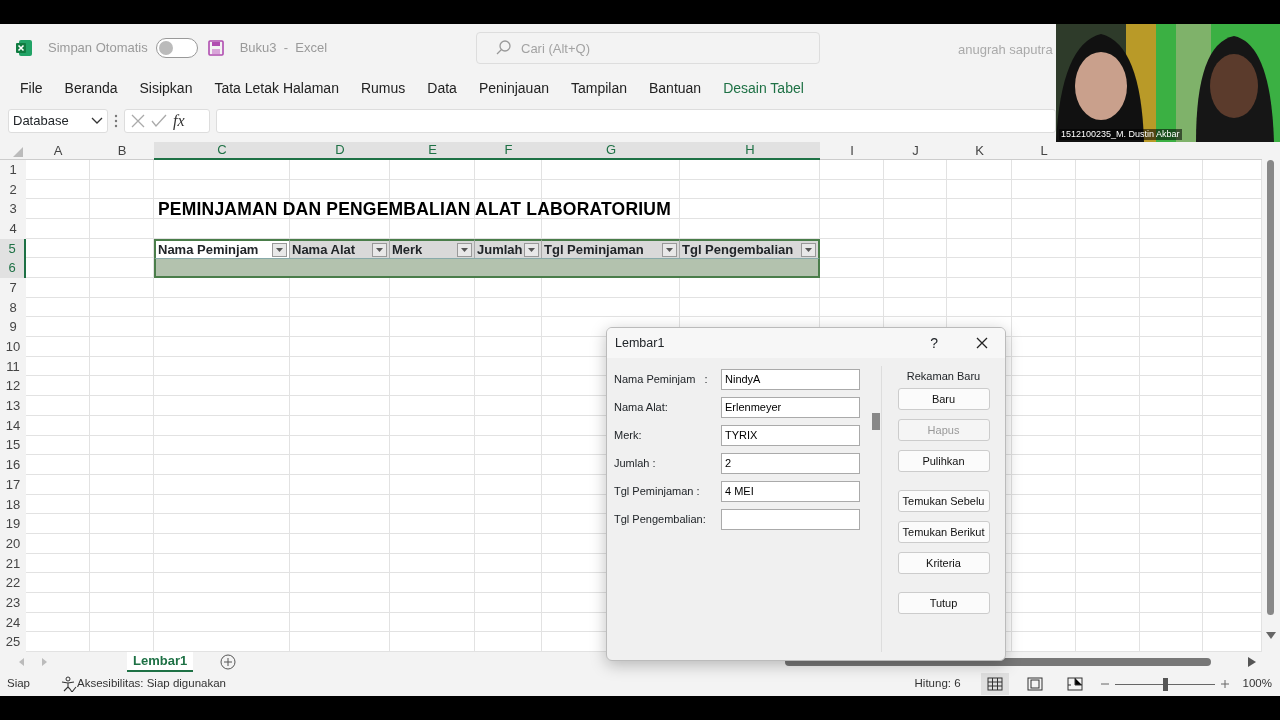 This screenshot has width=1280, height=720. Describe the element at coordinates (407, 249) in the screenshot. I see `table-header: Merk` at that location.